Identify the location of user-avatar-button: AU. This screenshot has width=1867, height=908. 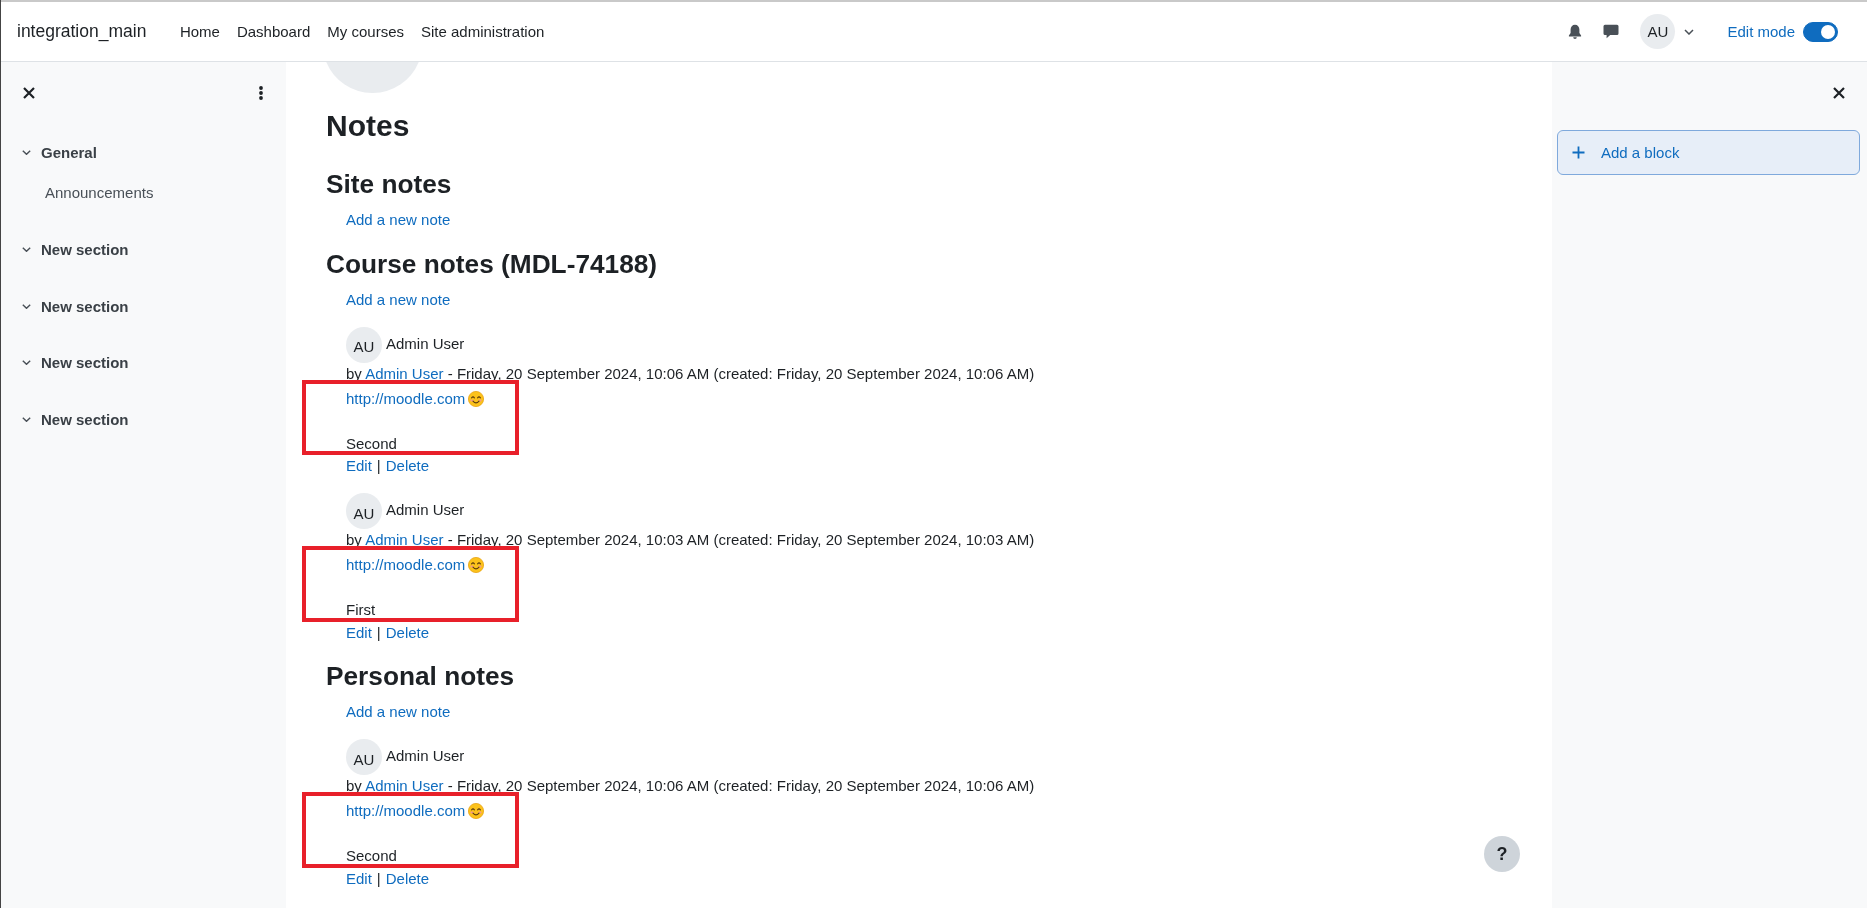
(1658, 31).